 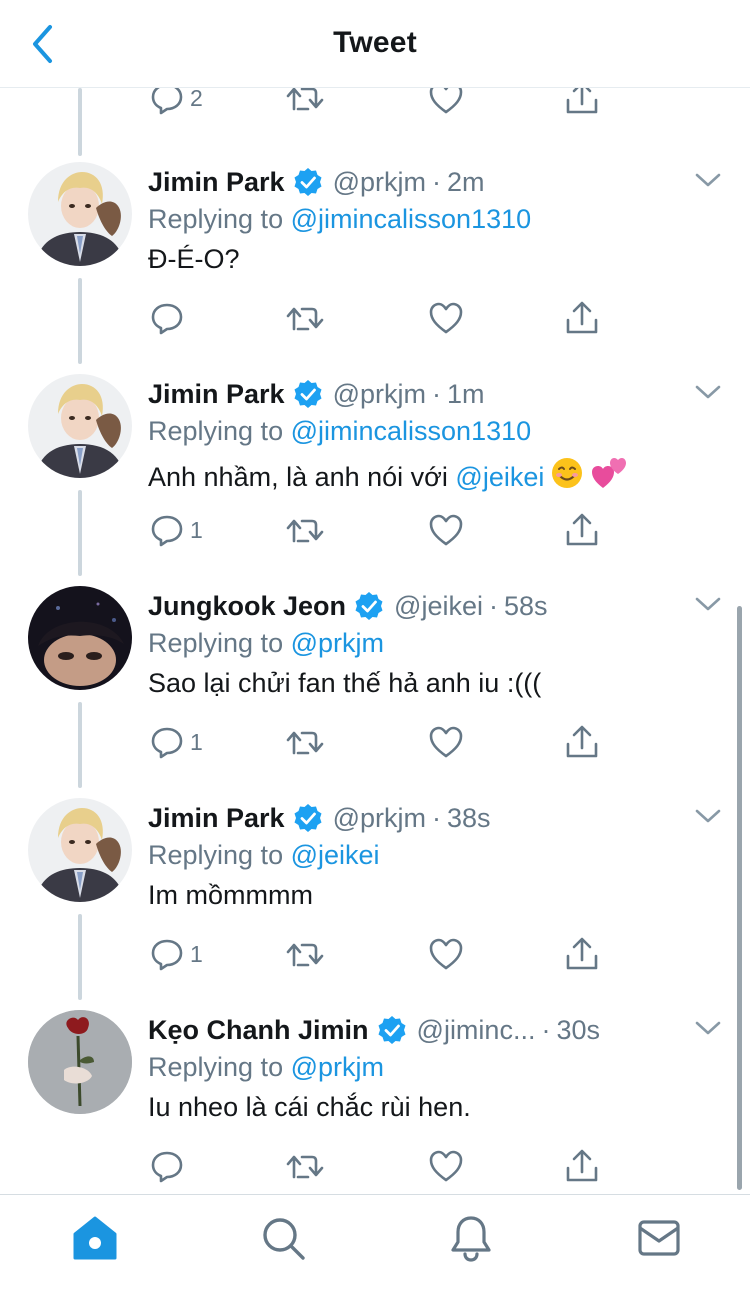 I want to click on timestamp: 1m, so click(x=466, y=394).